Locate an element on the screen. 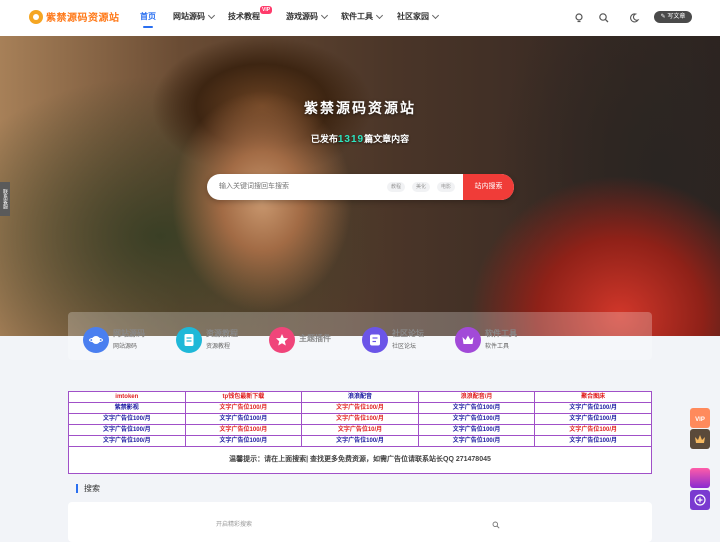 The height and width of the screenshot is (542, 720). main-nav: 首页 网站源码 技术教程 VIP 游戏源码 软件工具 社区家园 is located at coordinates (293, 17).